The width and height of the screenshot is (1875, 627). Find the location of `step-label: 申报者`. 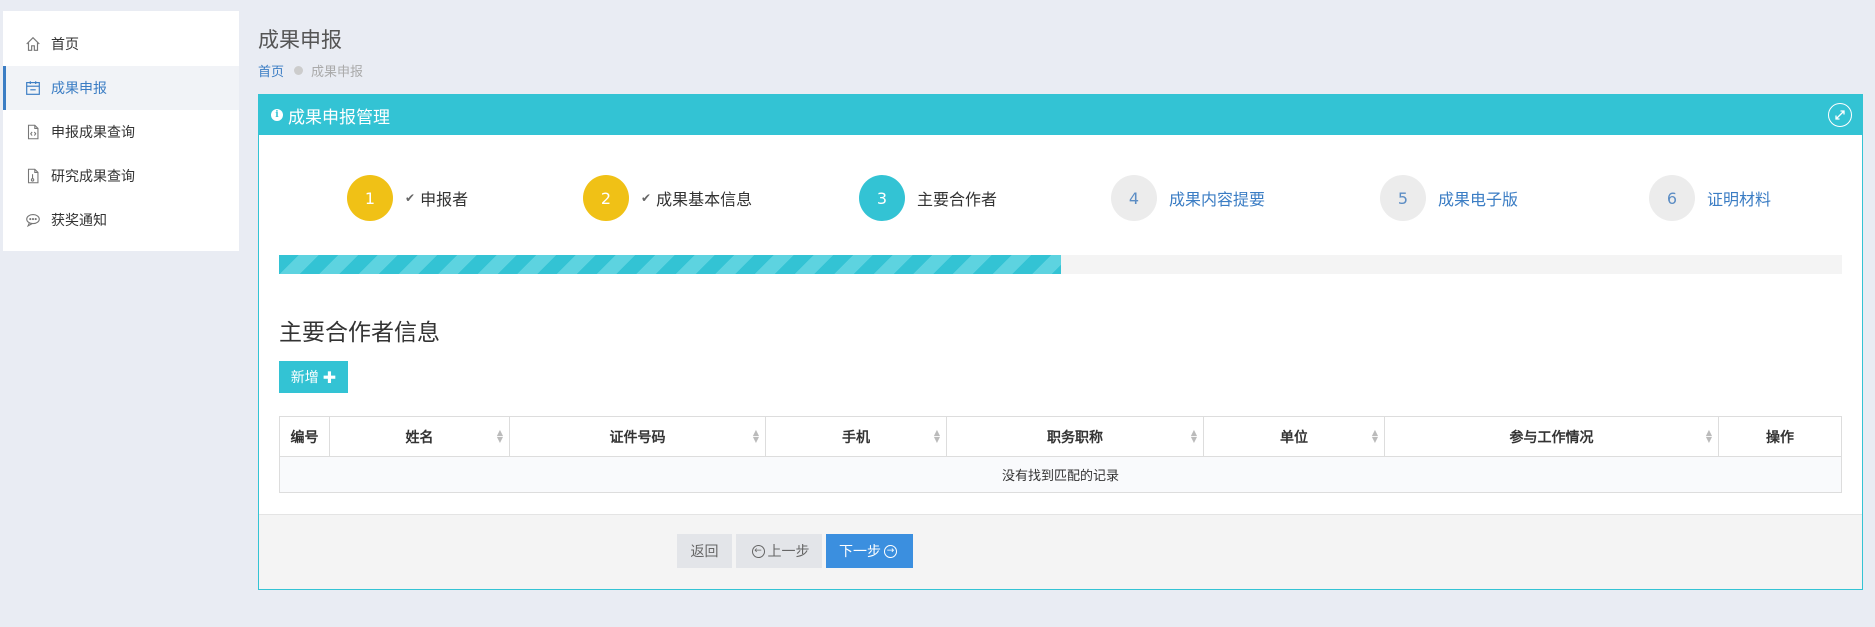

step-label: 申报者 is located at coordinates (444, 199).